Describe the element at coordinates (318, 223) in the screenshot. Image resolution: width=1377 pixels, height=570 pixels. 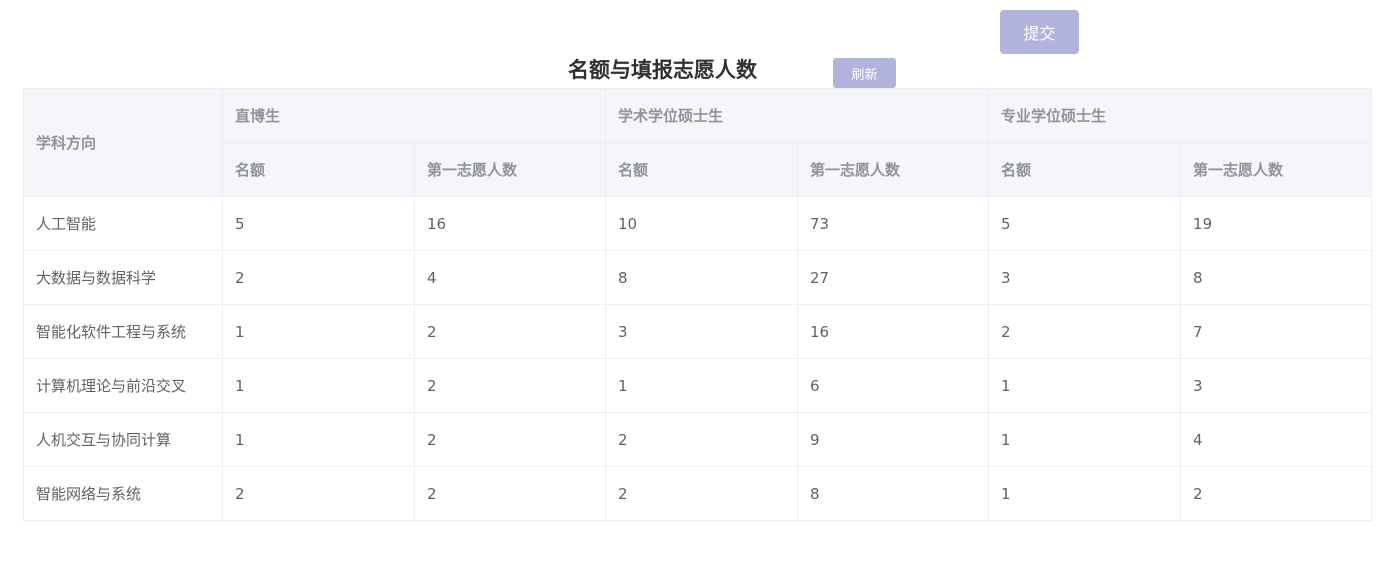
I see `cell-direct-phd-quota: 5` at that location.